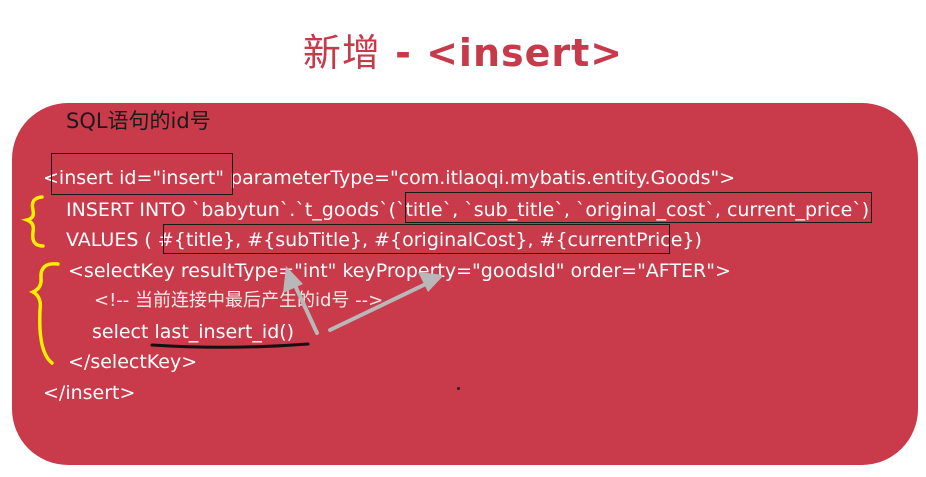 The width and height of the screenshot is (926, 477). What do you see at coordinates (230, 345) in the screenshot?
I see `underline-mark` at bounding box center [230, 345].